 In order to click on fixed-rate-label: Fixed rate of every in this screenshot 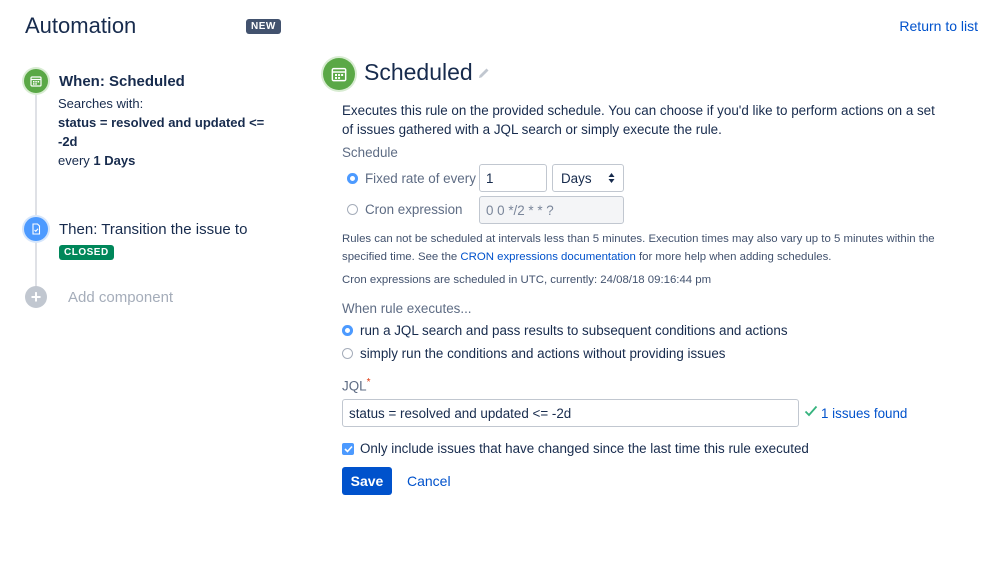, I will do `click(420, 178)`.